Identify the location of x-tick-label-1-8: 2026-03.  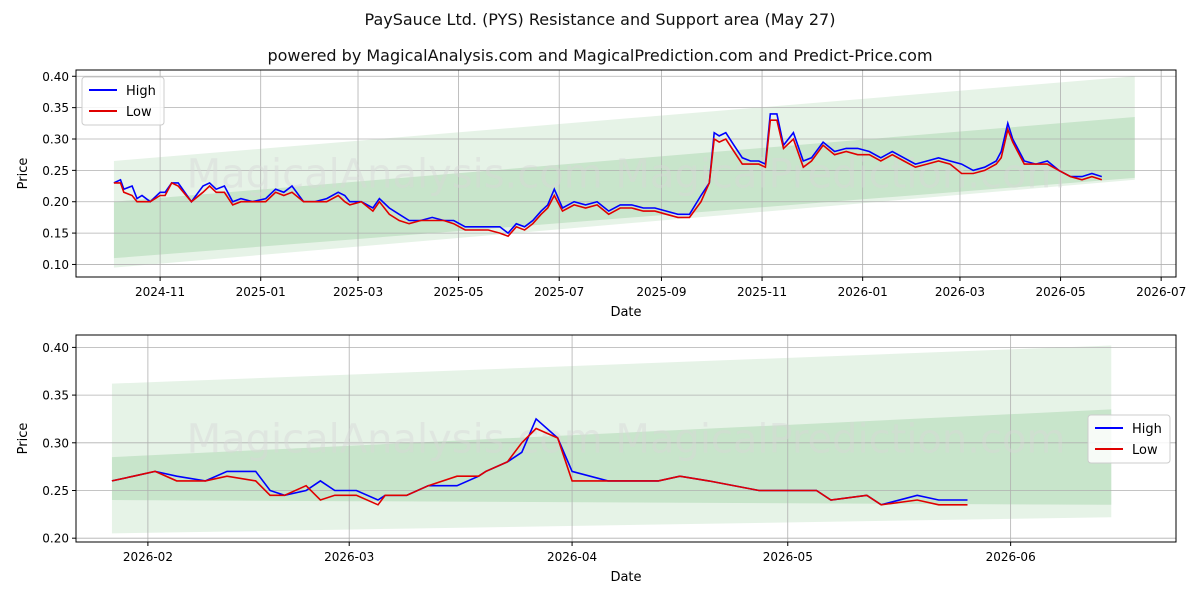
(960, 292).